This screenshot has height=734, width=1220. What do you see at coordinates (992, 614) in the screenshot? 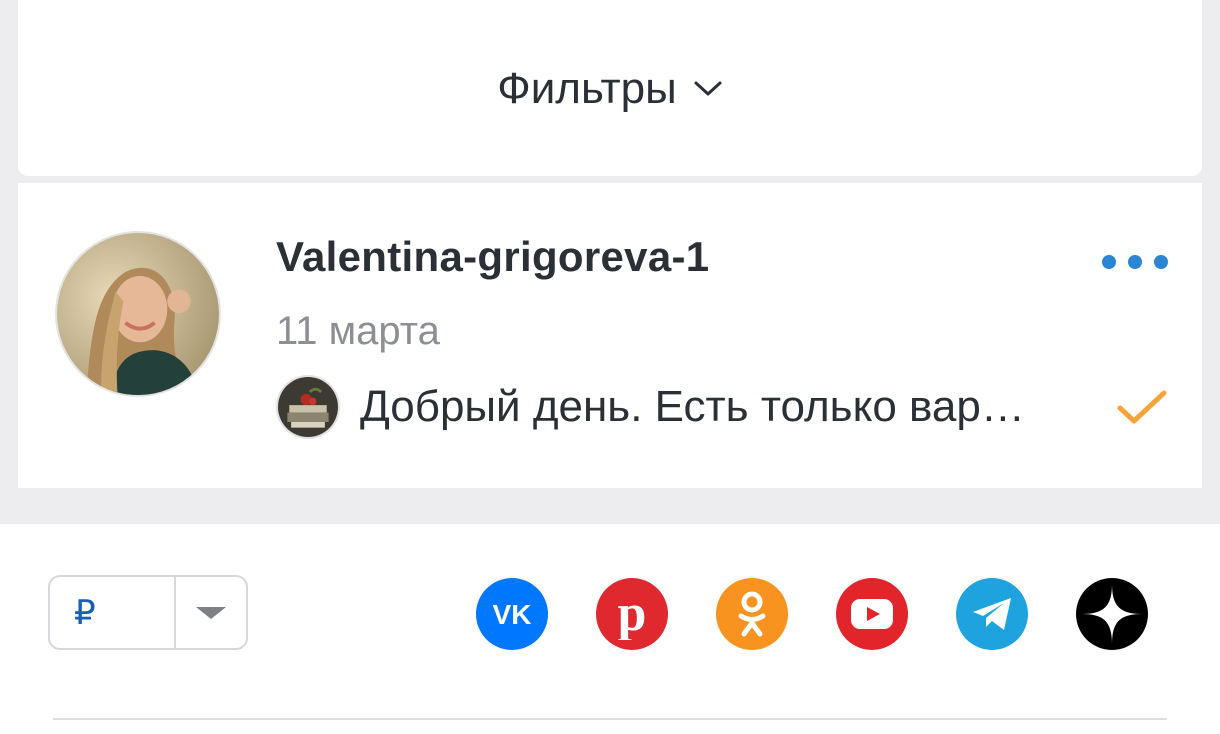
I see `telegram-icon` at bounding box center [992, 614].